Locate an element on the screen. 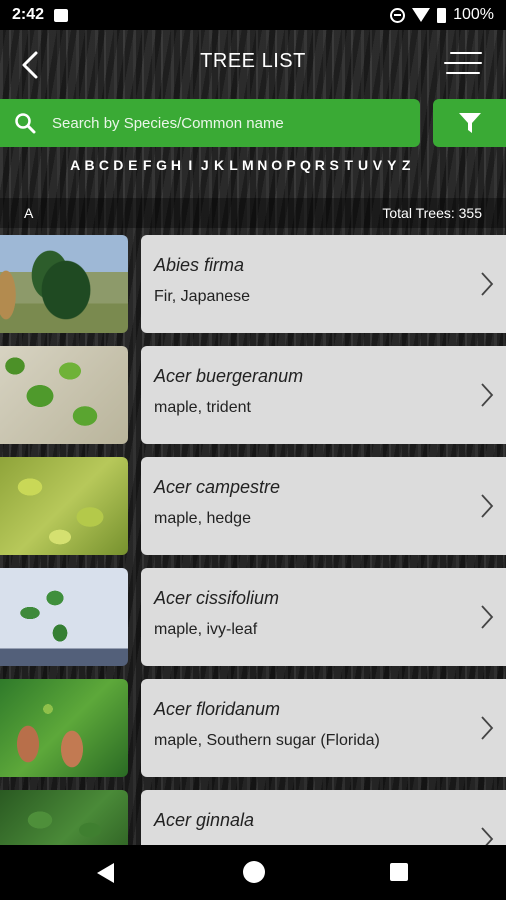 This screenshot has width=506, height=900. menu-button is located at coordinates (463, 67).